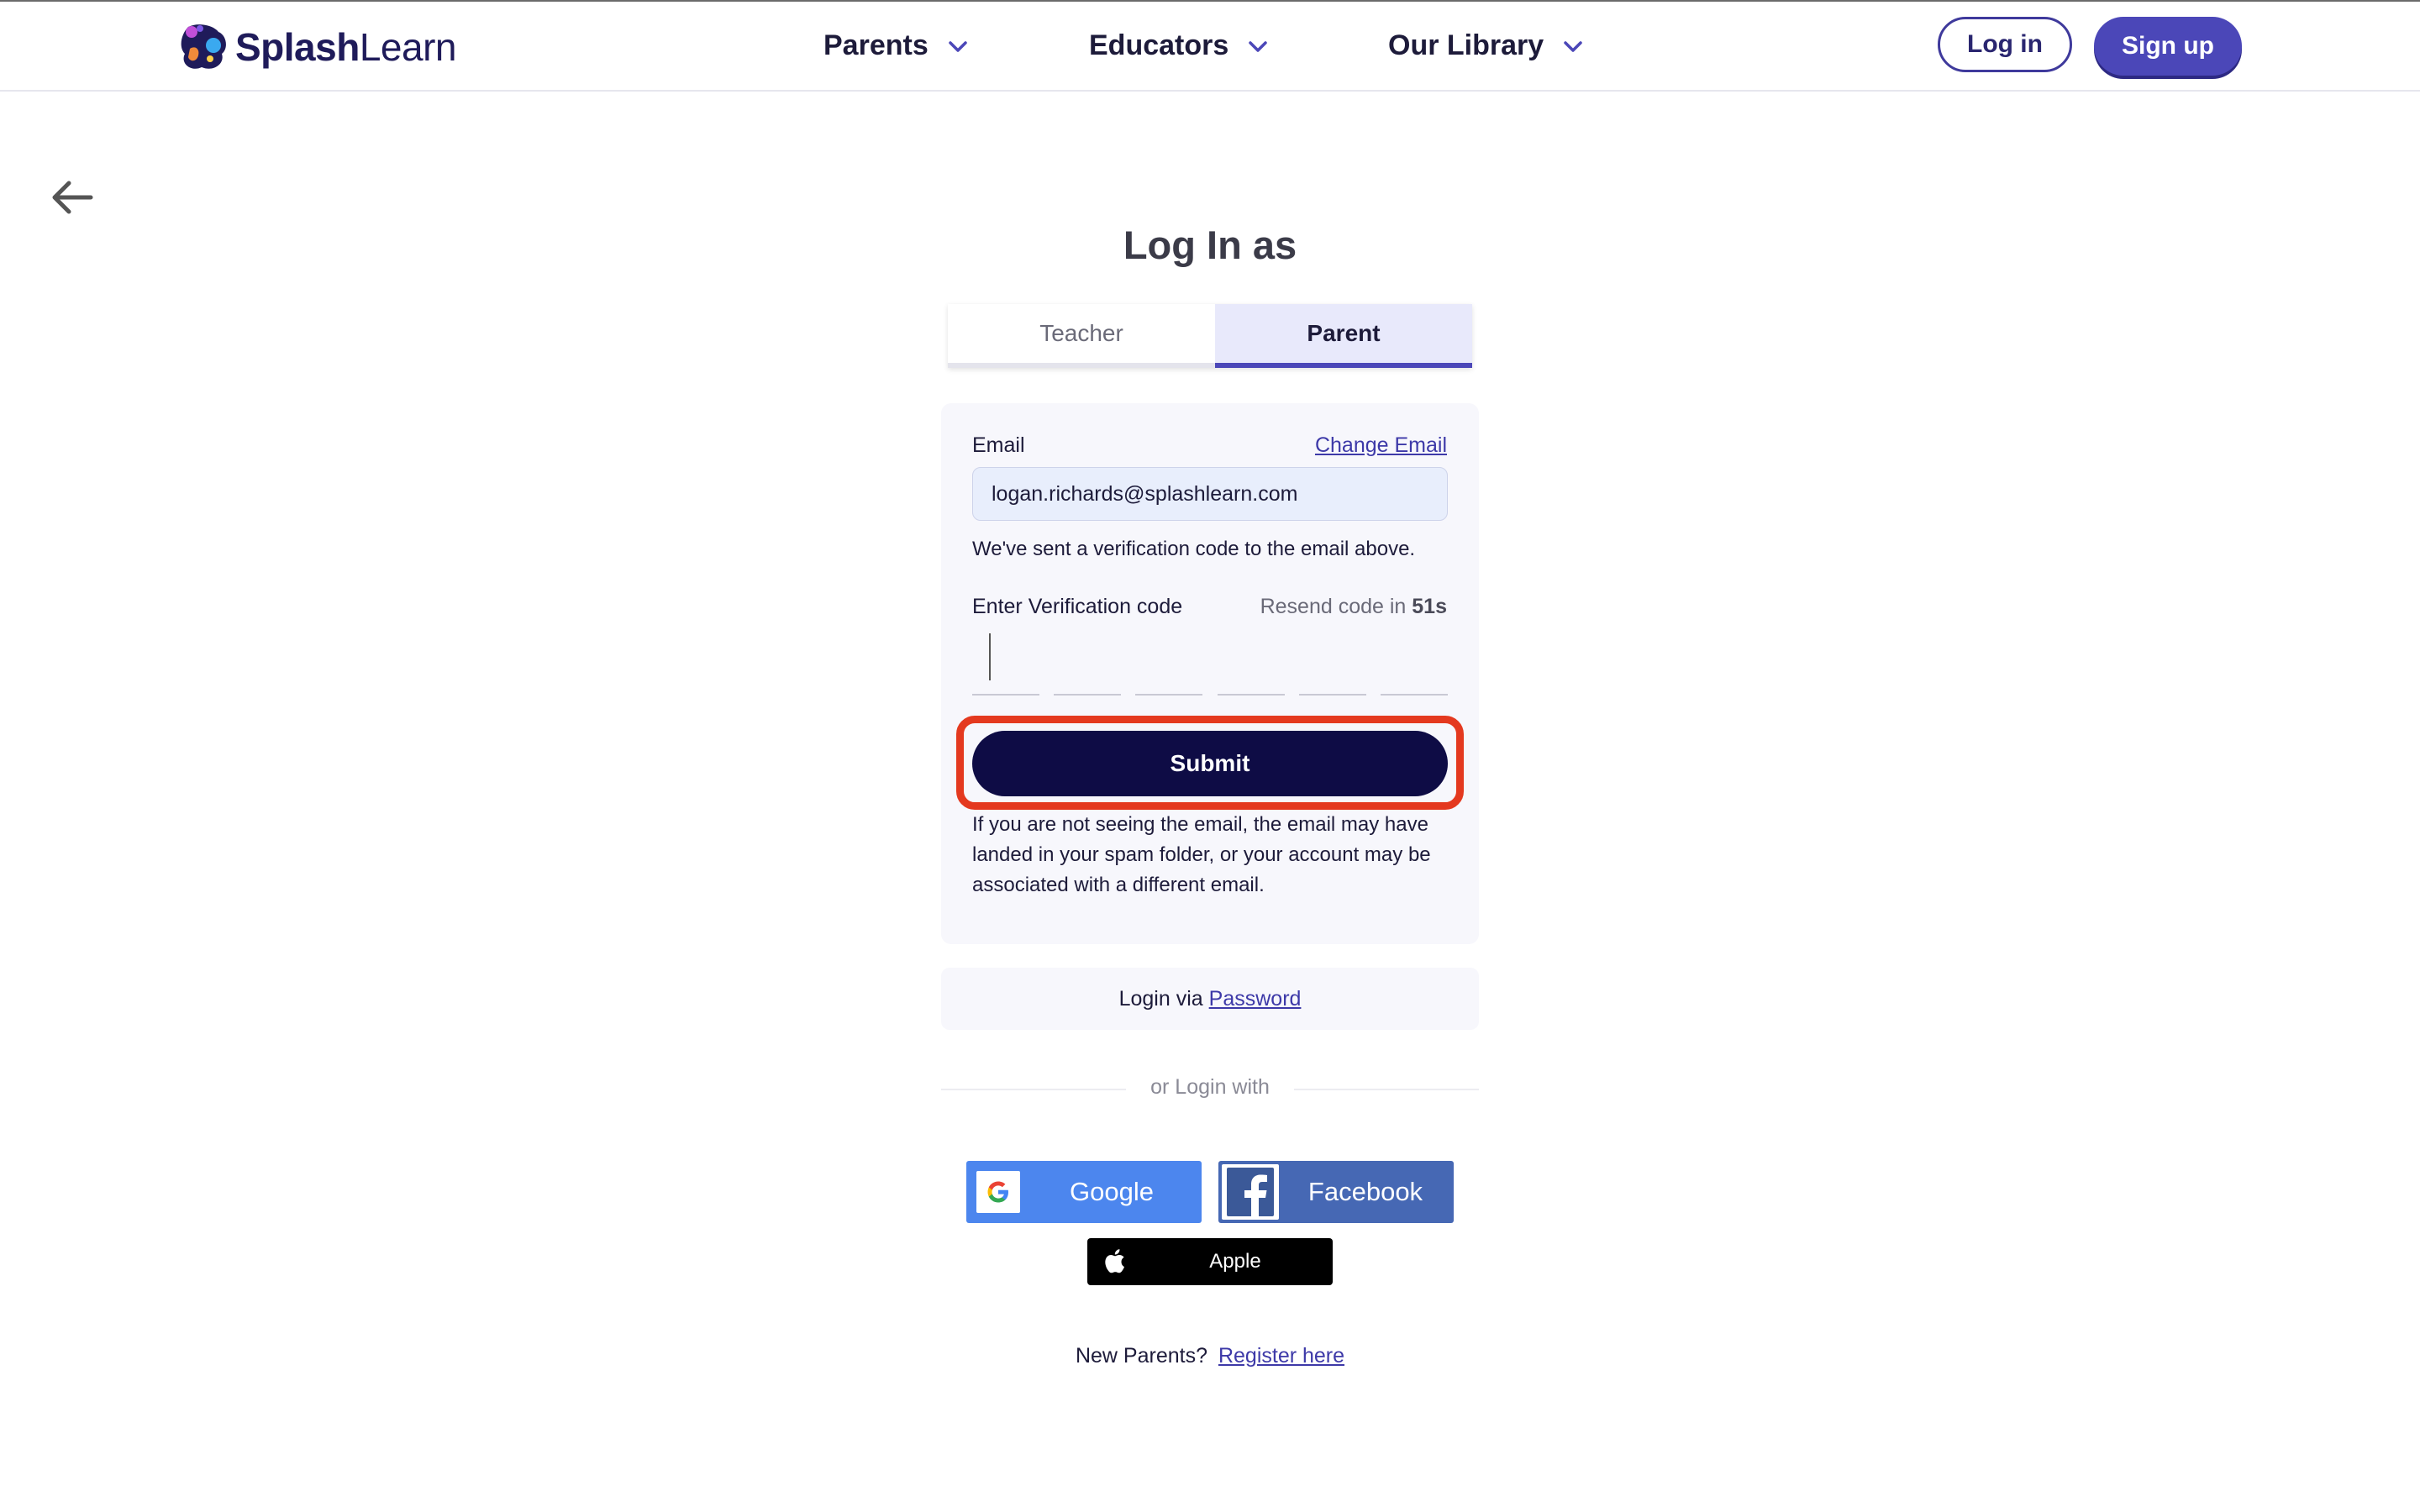 Image resolution: width=2420 pixels, height=1512 pixels. I want to click on email-label: Email, so click(998, 445).